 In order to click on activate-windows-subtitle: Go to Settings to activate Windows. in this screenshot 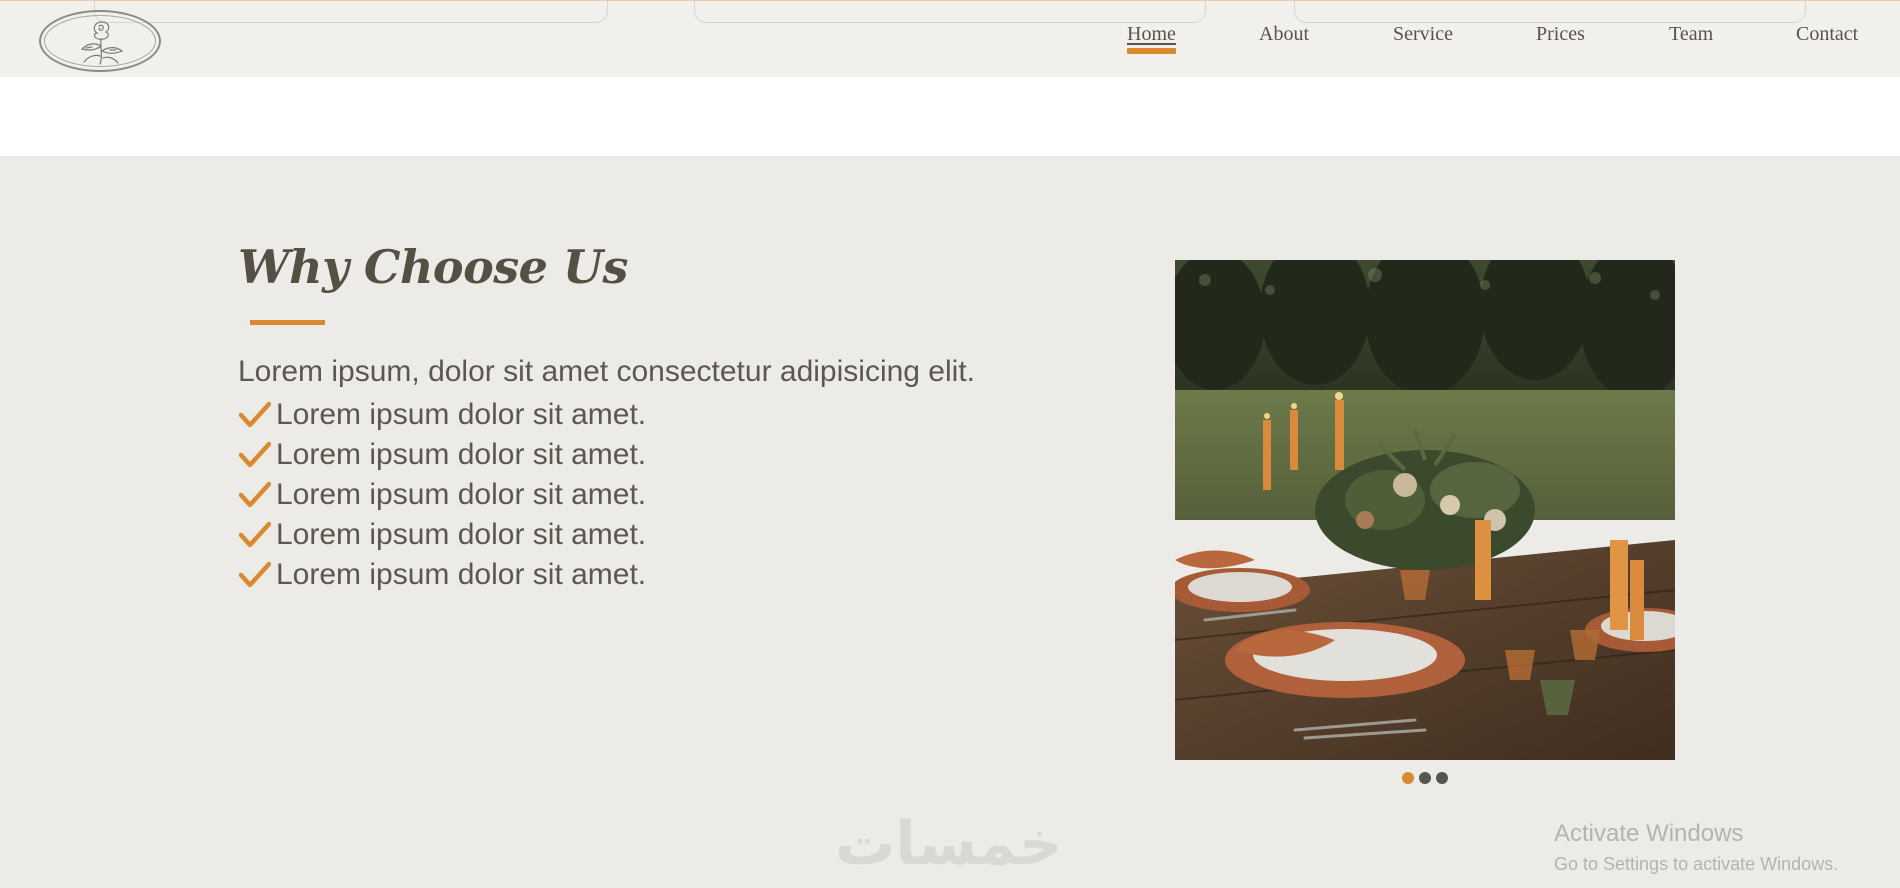, I will do `click(1696, 864)`.